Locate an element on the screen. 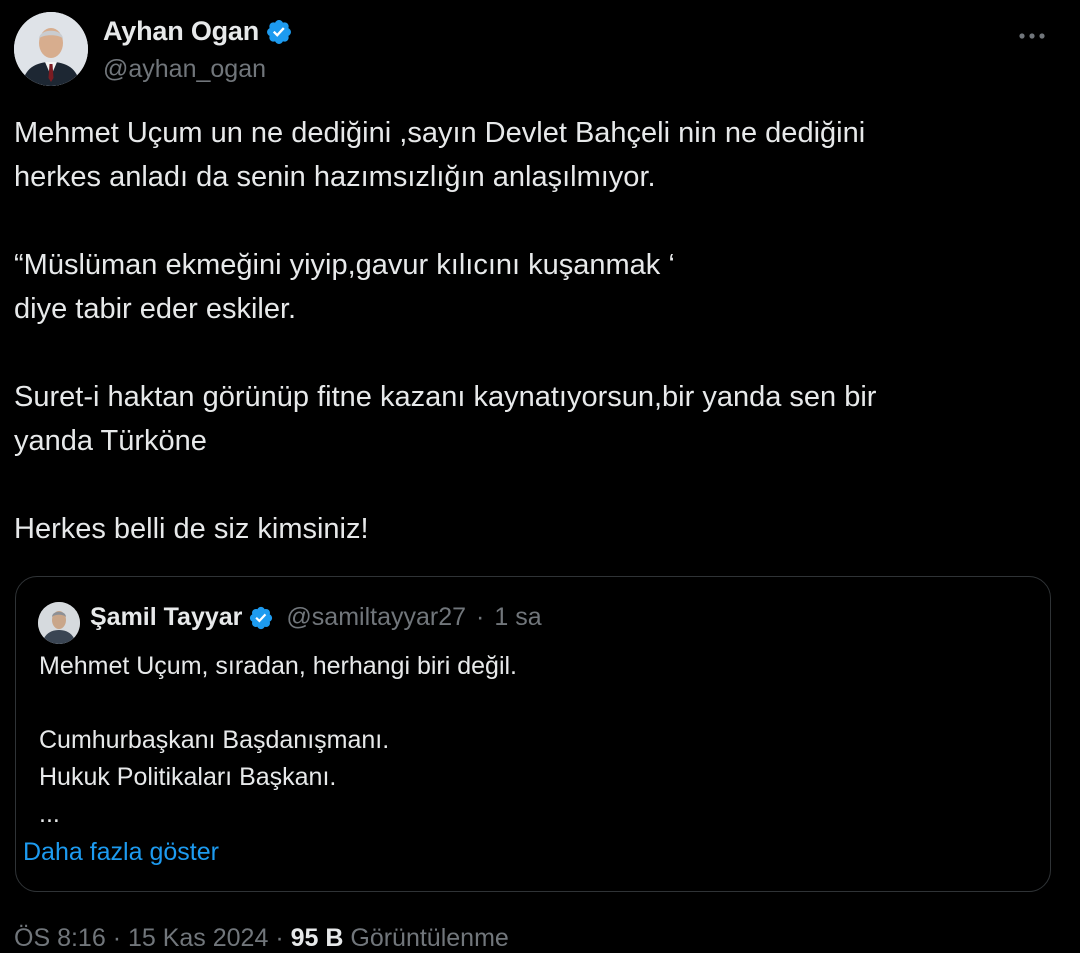  show-more-link: Daha fazla göster is located at coordinates (121, 852).